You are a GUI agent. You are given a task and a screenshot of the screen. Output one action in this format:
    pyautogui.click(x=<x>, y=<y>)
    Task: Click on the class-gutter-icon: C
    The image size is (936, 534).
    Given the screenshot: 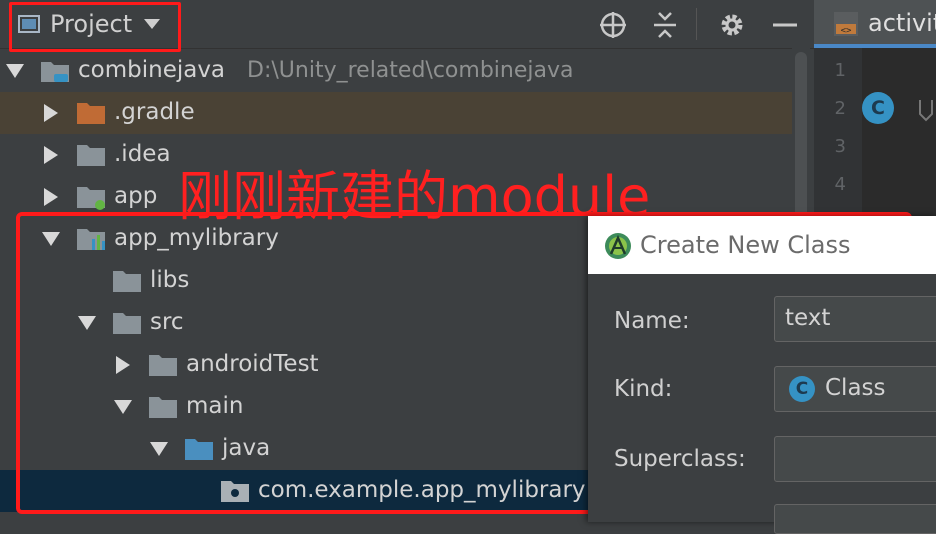 What is the action you would take?
    pyautogui.click(x=878, y=108)
    